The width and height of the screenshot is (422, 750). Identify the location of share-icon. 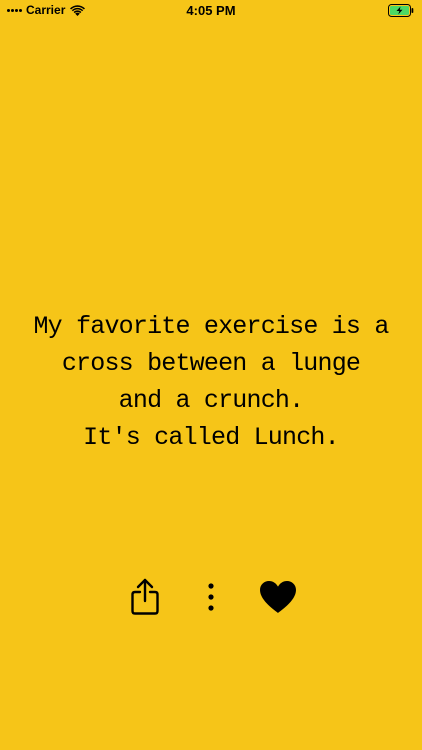
(145, 596).